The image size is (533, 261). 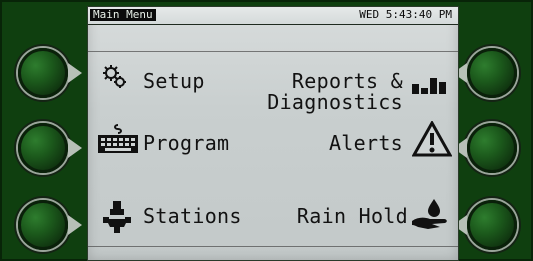 What do you see at coordinates (273, 246) in the screenshot?
I see `divider-bottom` at bounding box center [273, 246].